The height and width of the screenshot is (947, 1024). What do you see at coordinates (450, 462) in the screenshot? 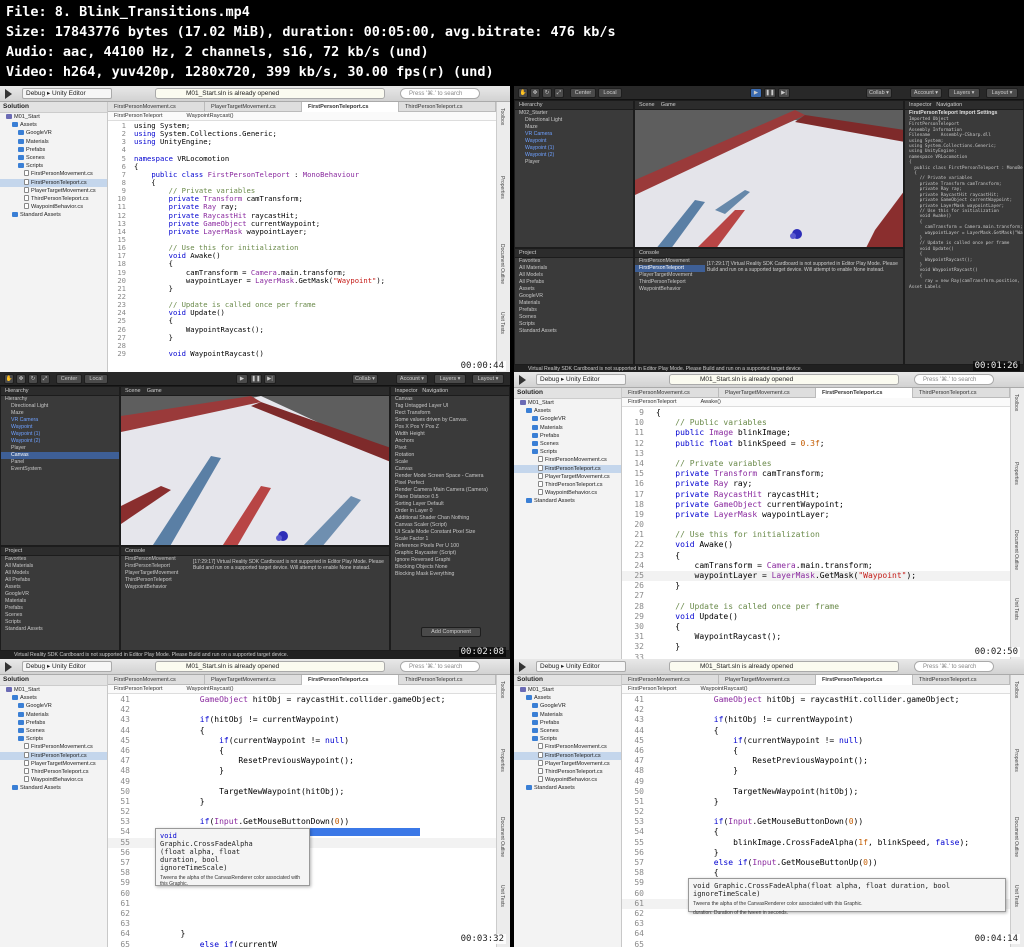
I see `list-item: Scale` at bounding box center [450, 462].